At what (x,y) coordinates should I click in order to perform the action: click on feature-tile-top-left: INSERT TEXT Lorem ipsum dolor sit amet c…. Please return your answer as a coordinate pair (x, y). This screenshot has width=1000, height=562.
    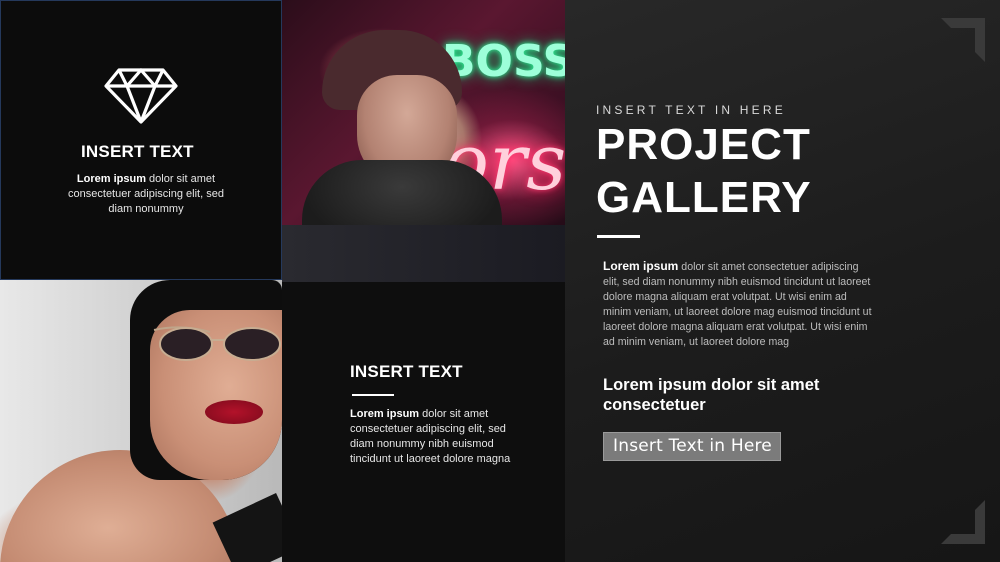
    Looking at the image, I should click on (141, 140).